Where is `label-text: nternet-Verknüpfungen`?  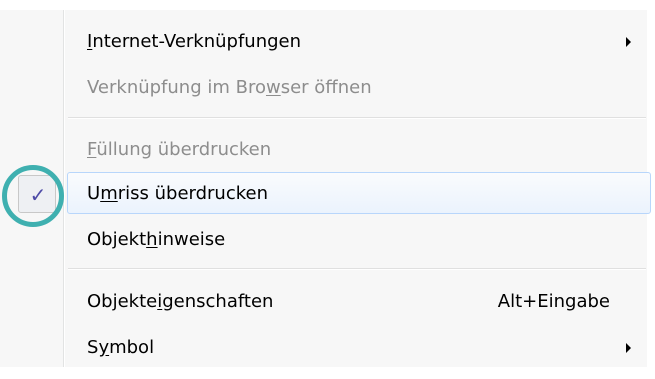 label-text: nternet-Verknüpfungen is located at coordinates (197, 41).